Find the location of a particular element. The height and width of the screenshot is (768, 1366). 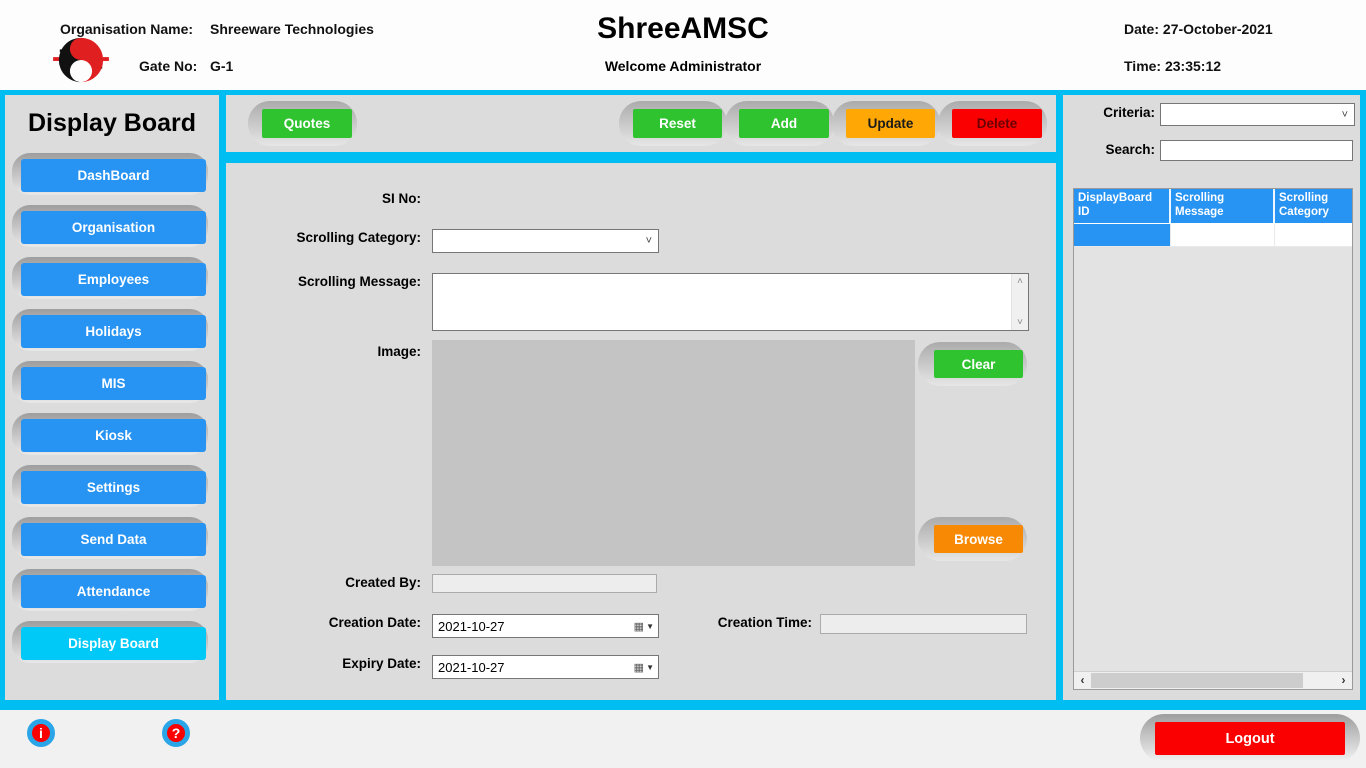

reset-button-wrap: Reset is located at coordinates (673, 123).